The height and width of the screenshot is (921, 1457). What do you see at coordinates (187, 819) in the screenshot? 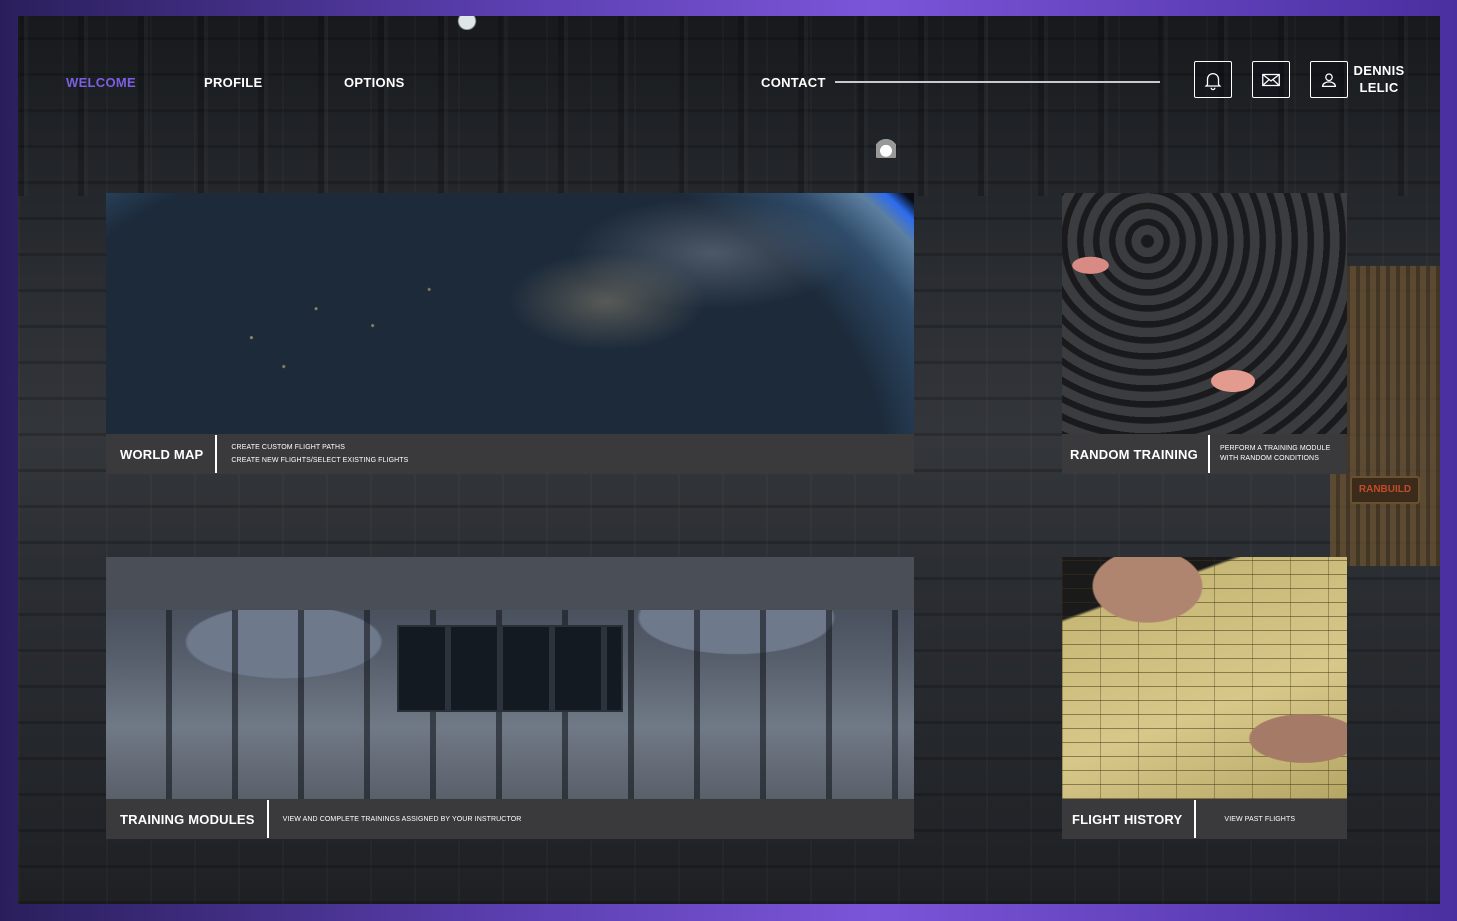
I see `training-modules-title: TRAINING MODULES` at bounding box center [187, 819].